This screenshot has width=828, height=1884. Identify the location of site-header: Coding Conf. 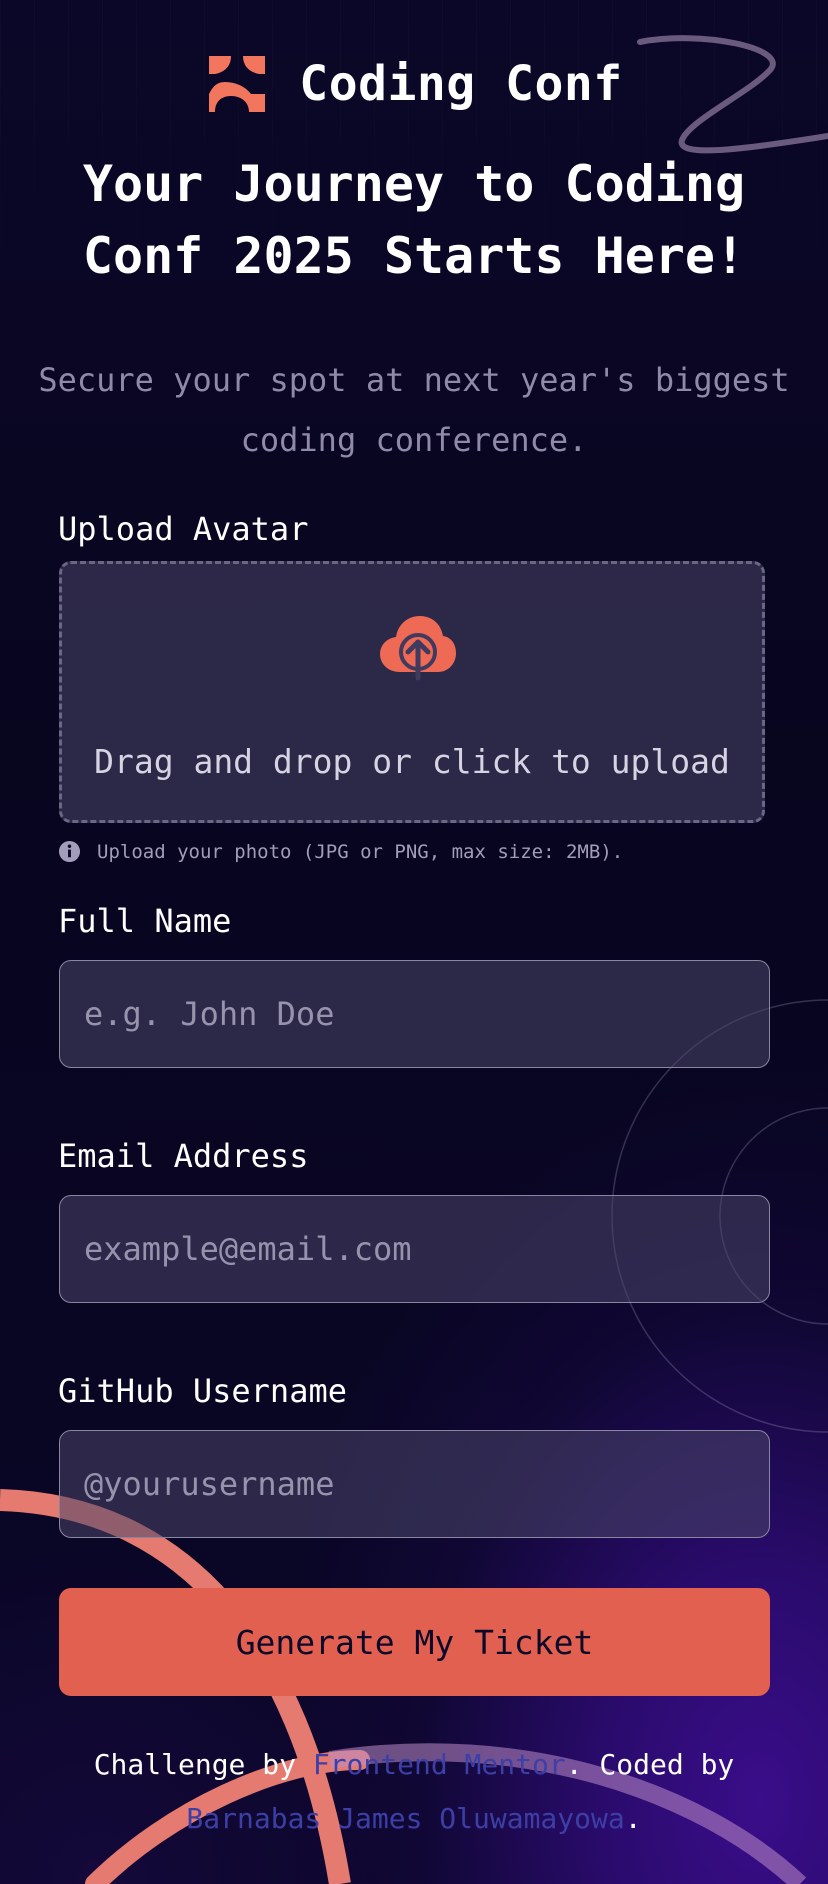
(414, 84).